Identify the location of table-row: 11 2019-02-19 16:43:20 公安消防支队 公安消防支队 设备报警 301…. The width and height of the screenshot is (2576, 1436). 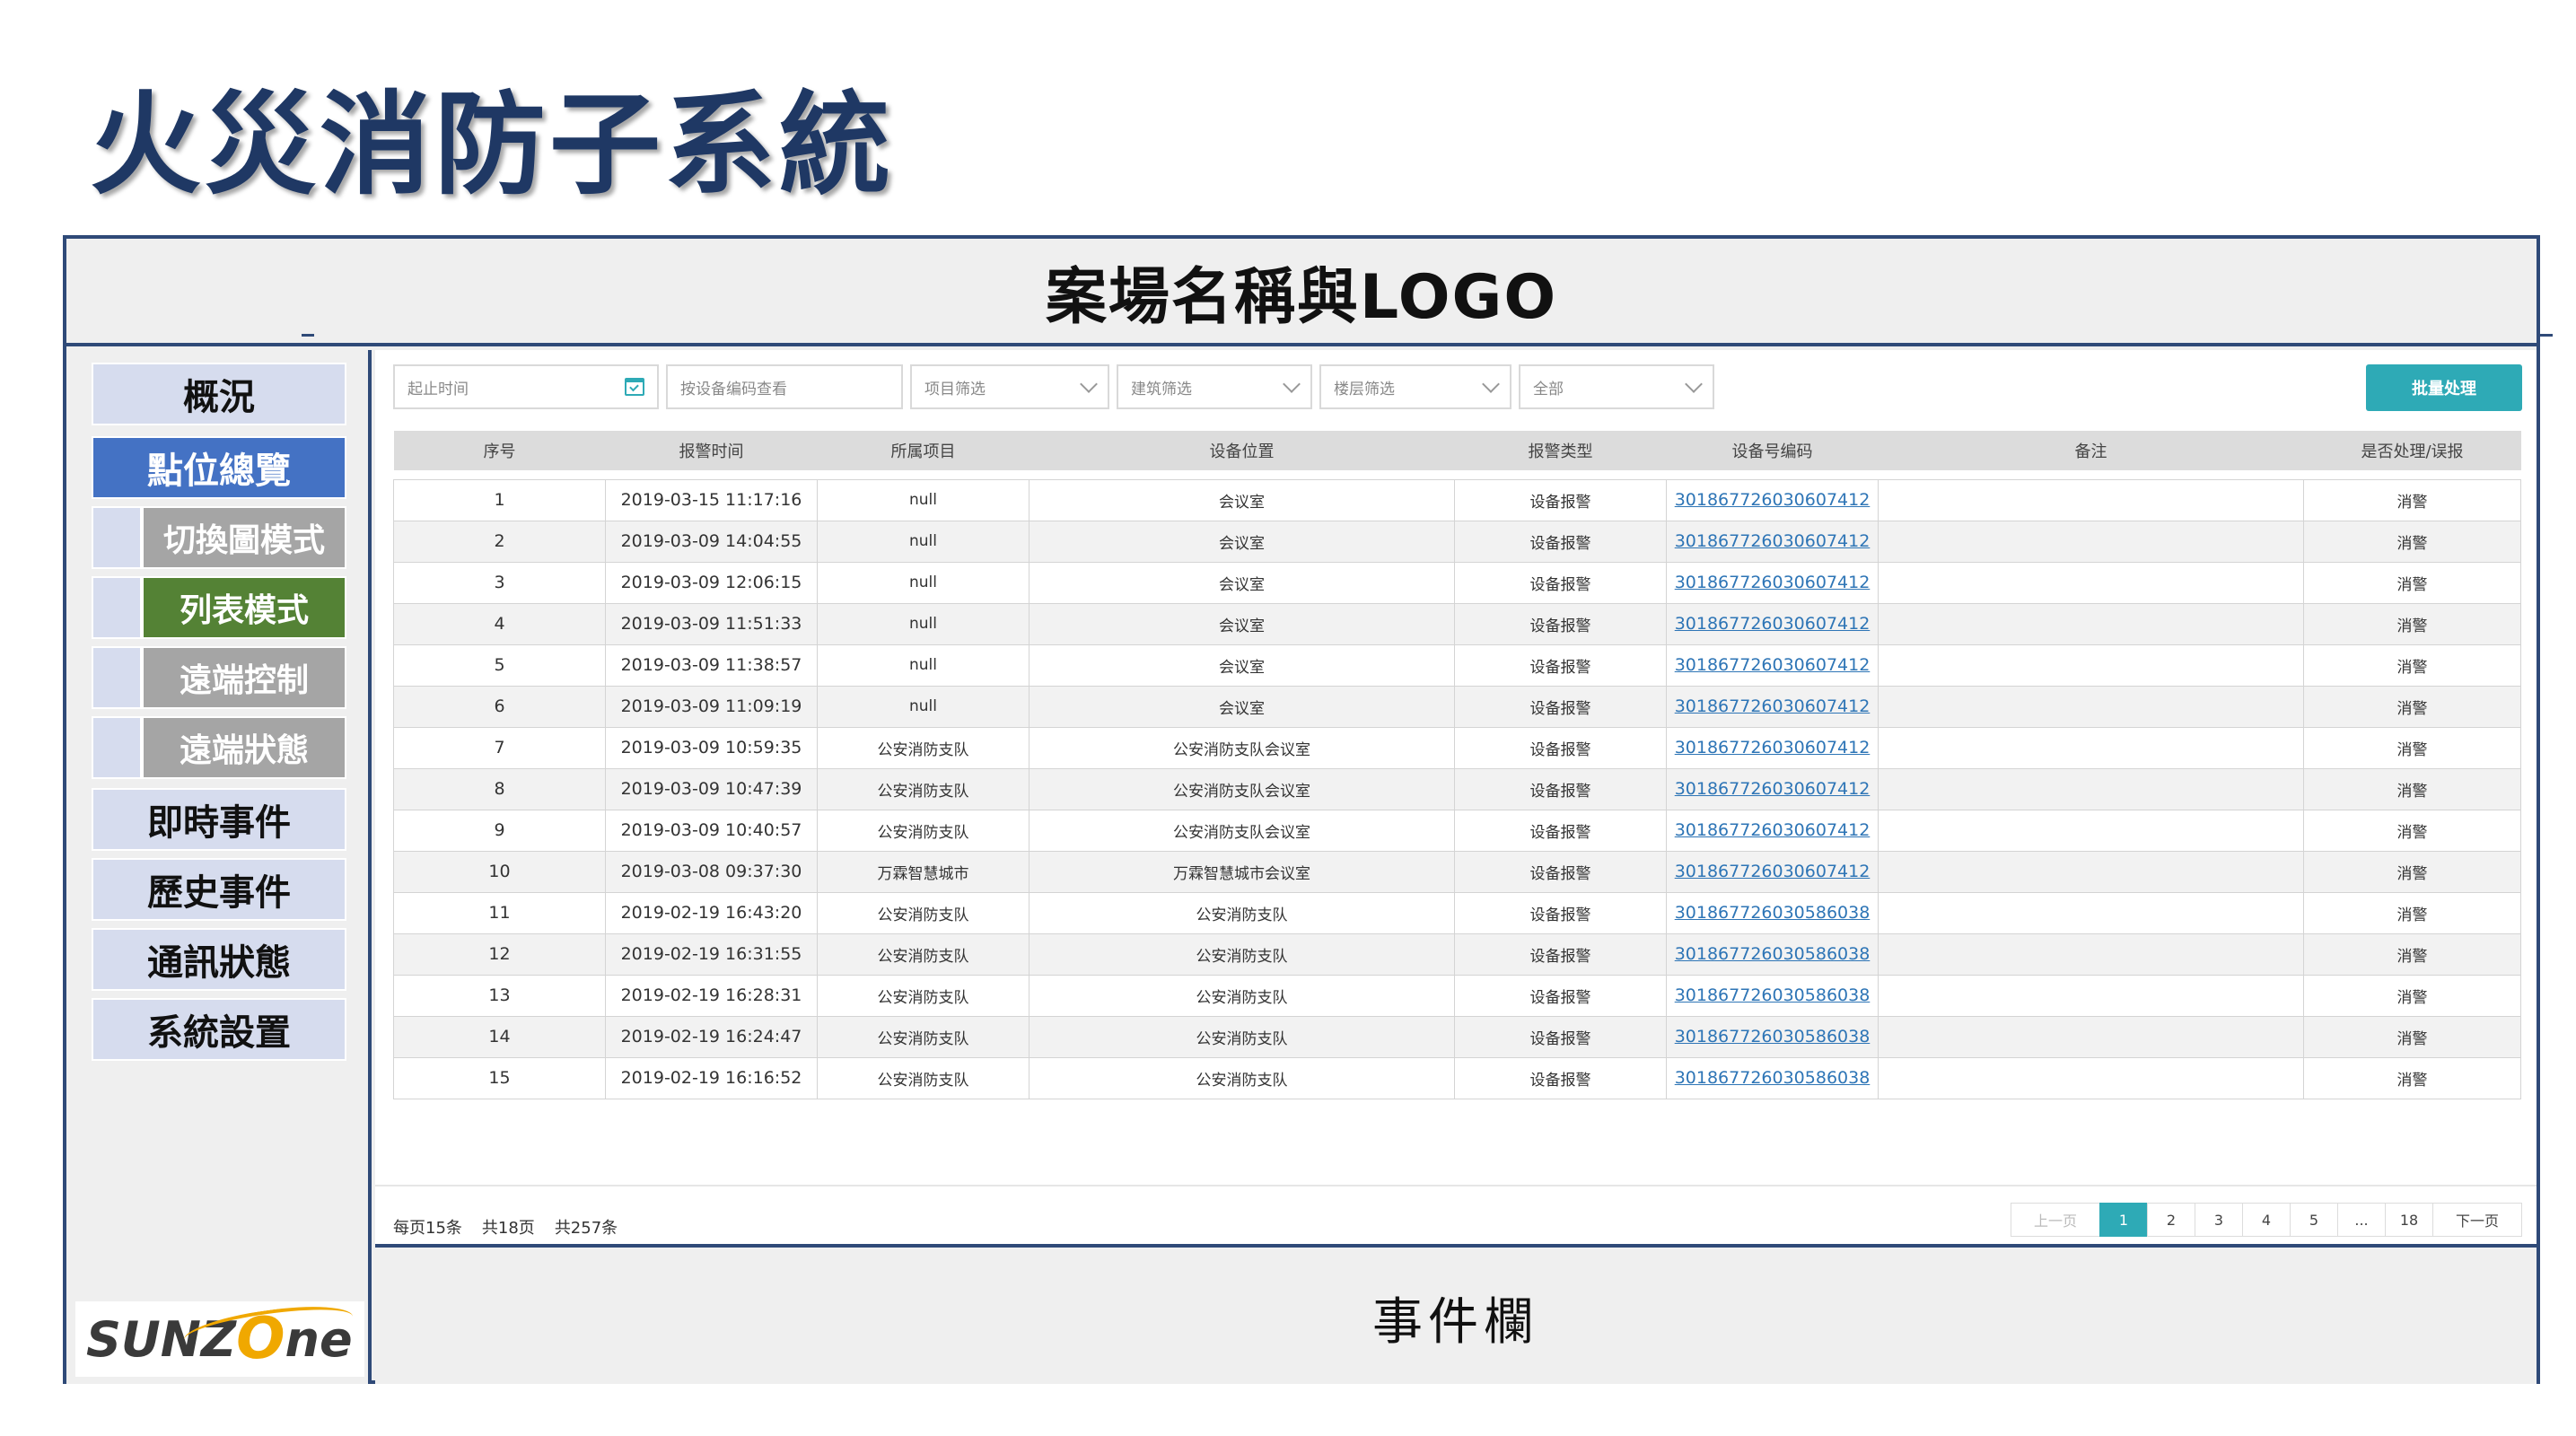
(1457, 912).